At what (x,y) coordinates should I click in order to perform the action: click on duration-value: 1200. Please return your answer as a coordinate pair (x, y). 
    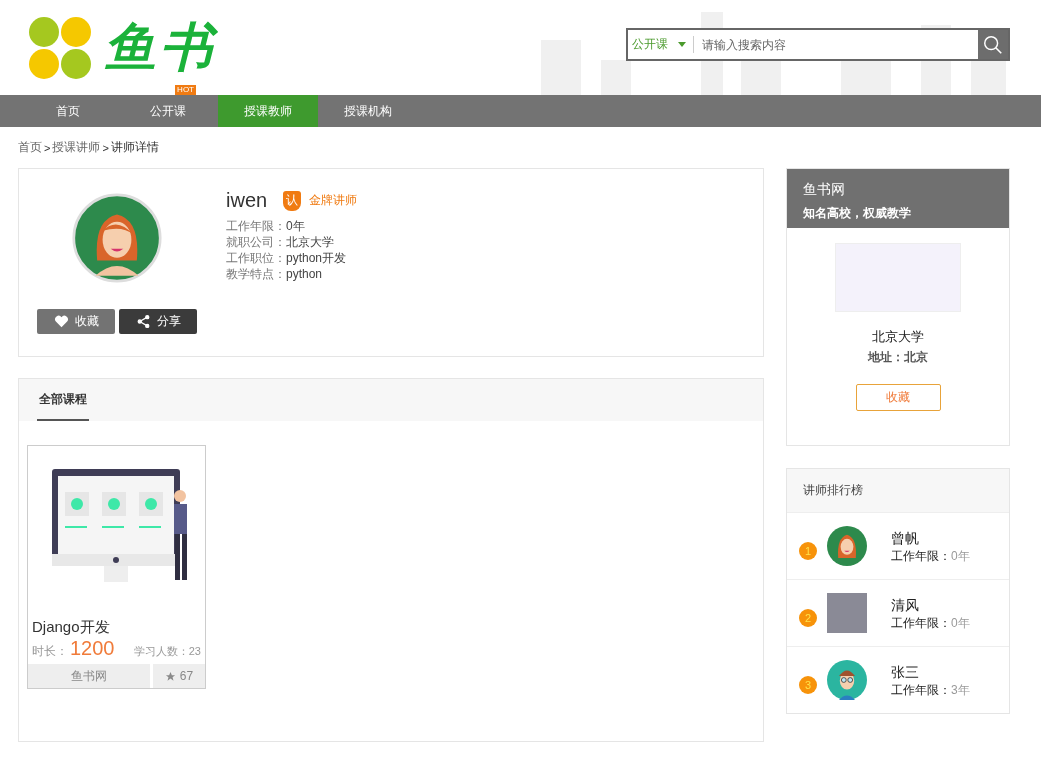
    Looking at the image, I should click on (92, 648).